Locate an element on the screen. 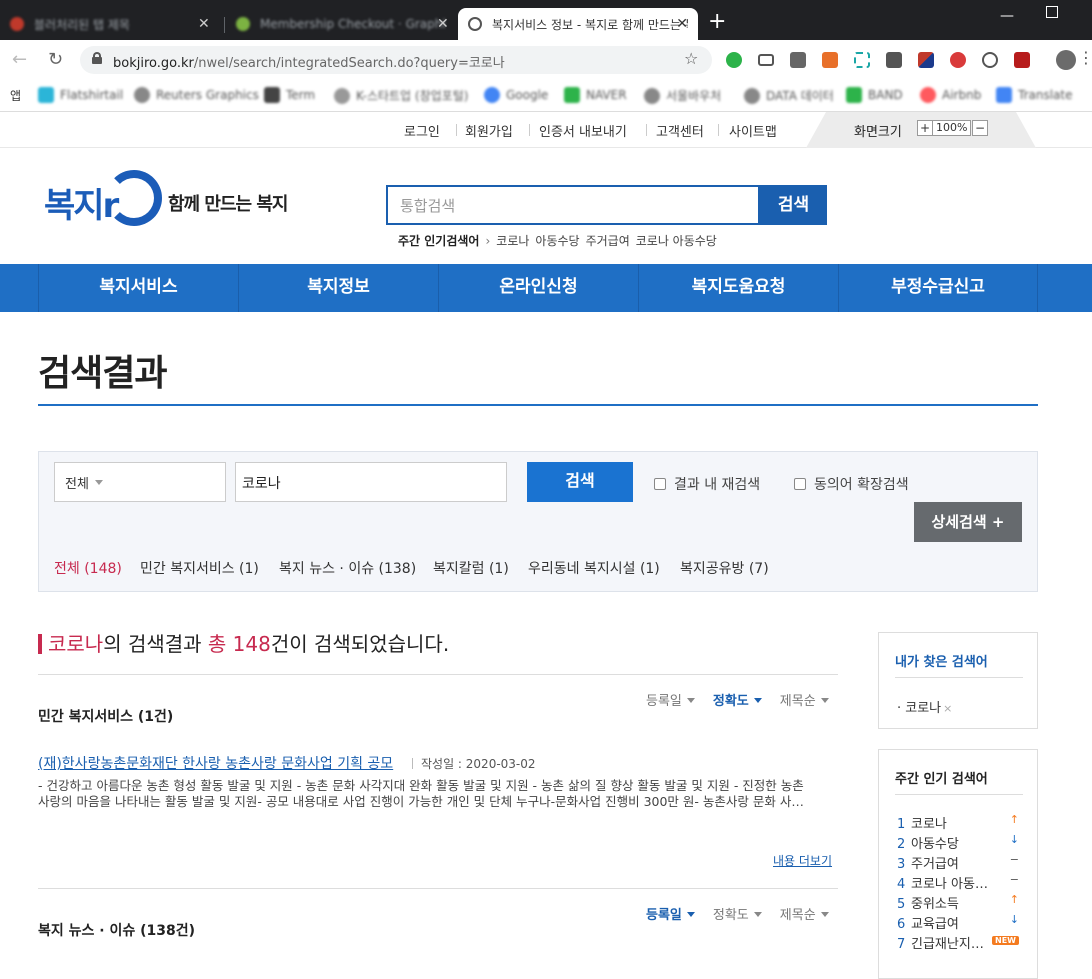 Image resolution: width=1092 pixels, height=979 pixels. bookmark-item: Translate is located at coordinates (1034, 95).